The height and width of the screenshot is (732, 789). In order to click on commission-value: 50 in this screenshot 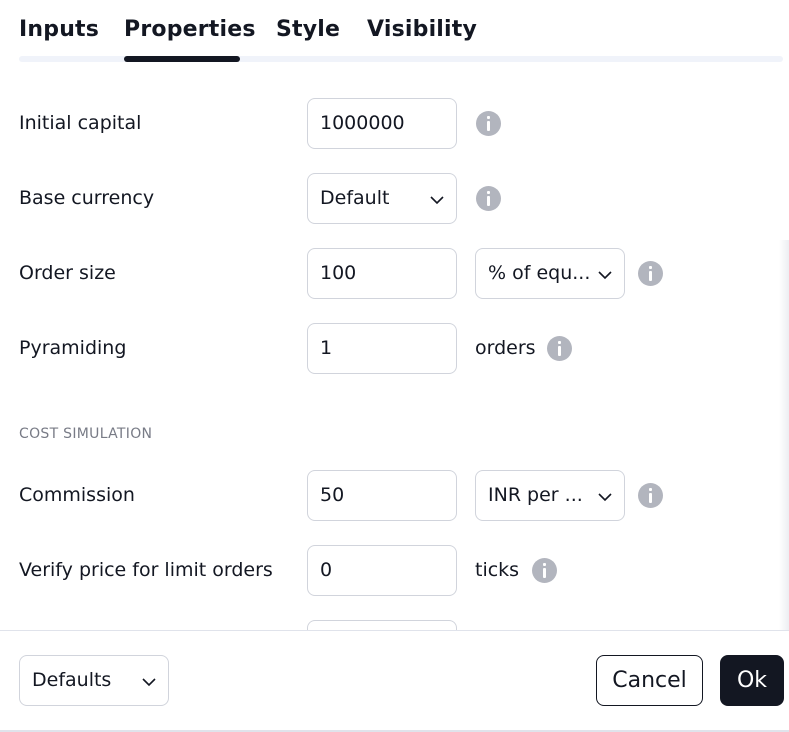, I will do `click(332, 495)`.